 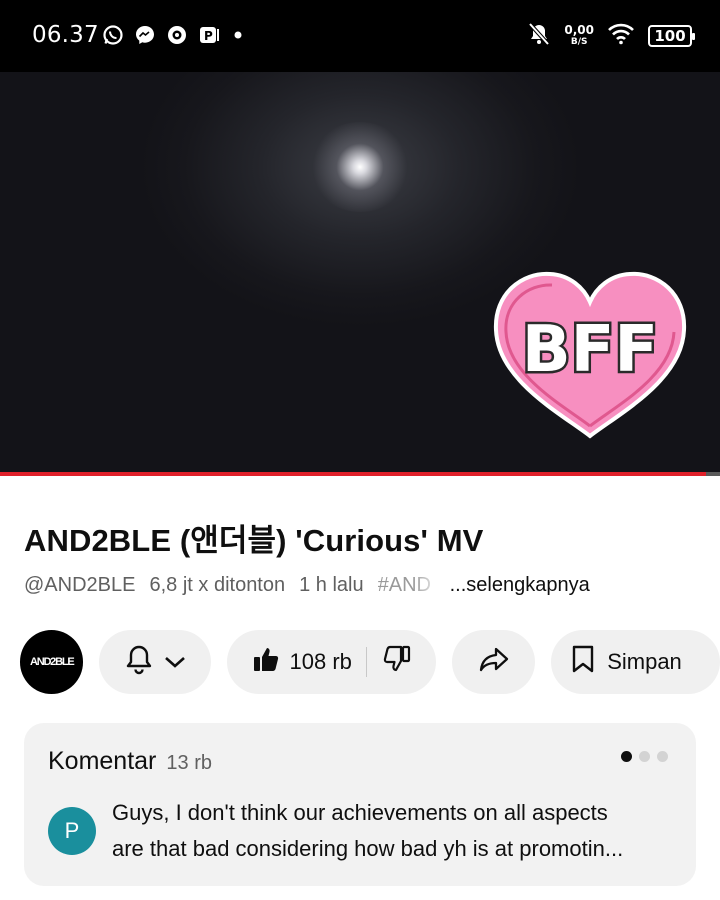 What do you see at coordinates (644, 661) in the screenshot?
I see `save-label: Simpan` at bounding box center [644, 661].